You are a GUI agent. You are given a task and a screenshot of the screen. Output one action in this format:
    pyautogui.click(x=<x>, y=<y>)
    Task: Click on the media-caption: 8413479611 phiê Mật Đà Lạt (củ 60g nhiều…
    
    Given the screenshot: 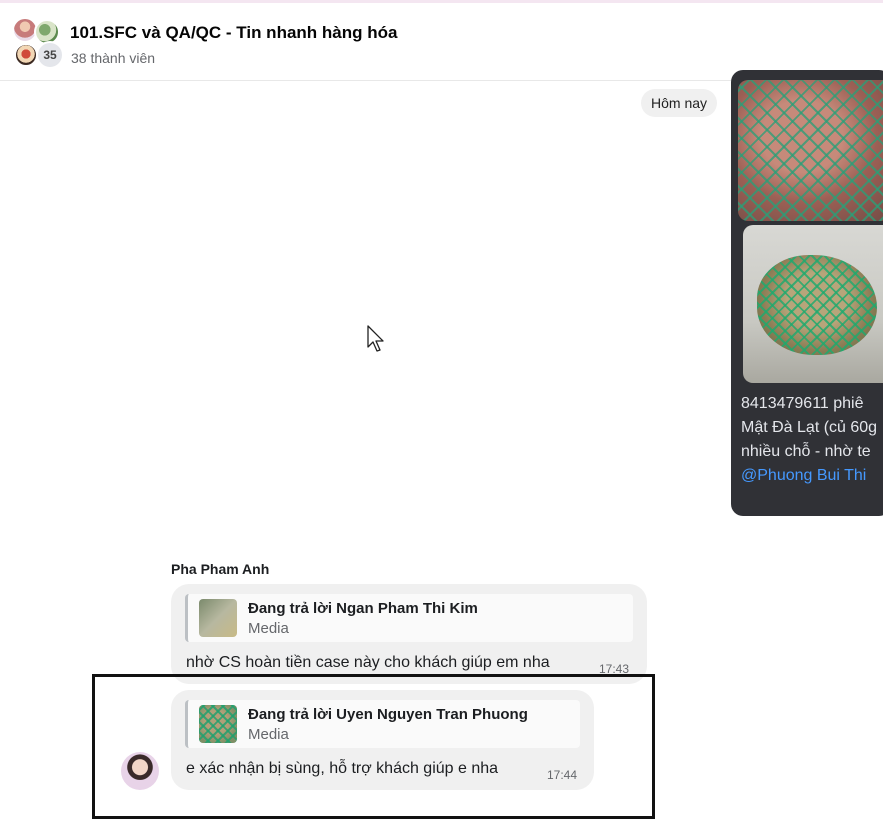 What is the action you would take?
    pyautogui.click(x=812, y=440)
    